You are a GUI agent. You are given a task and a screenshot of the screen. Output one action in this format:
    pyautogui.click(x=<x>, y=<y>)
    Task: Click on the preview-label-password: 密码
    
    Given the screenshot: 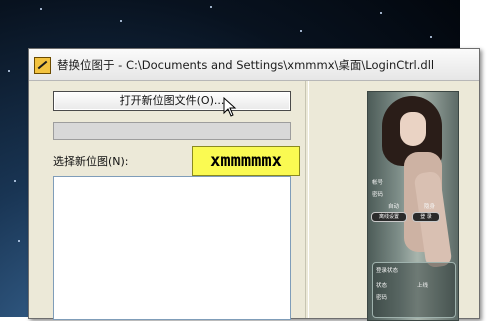 What is the action you would take?
    pyautogui.click(x=378, y=195)
    